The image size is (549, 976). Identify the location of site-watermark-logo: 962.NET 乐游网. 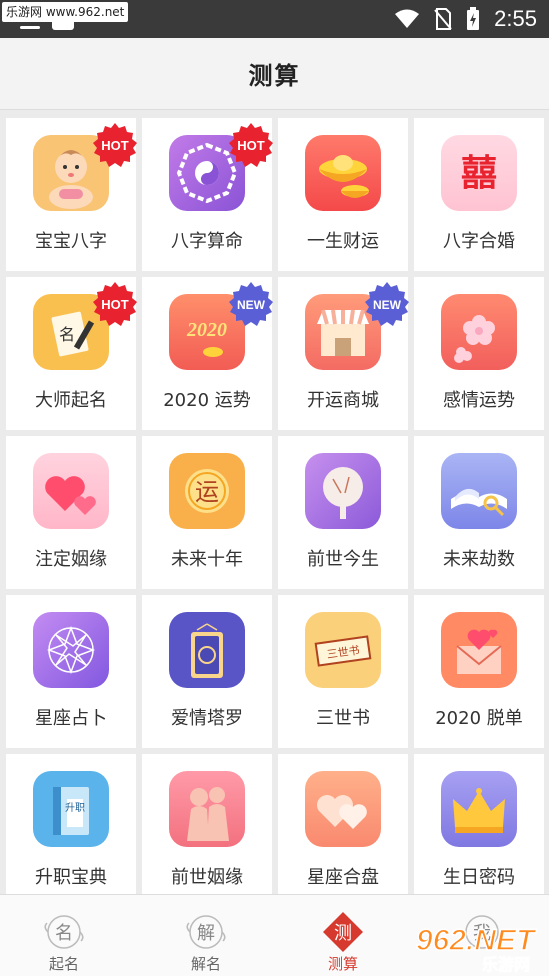
(476, 948).